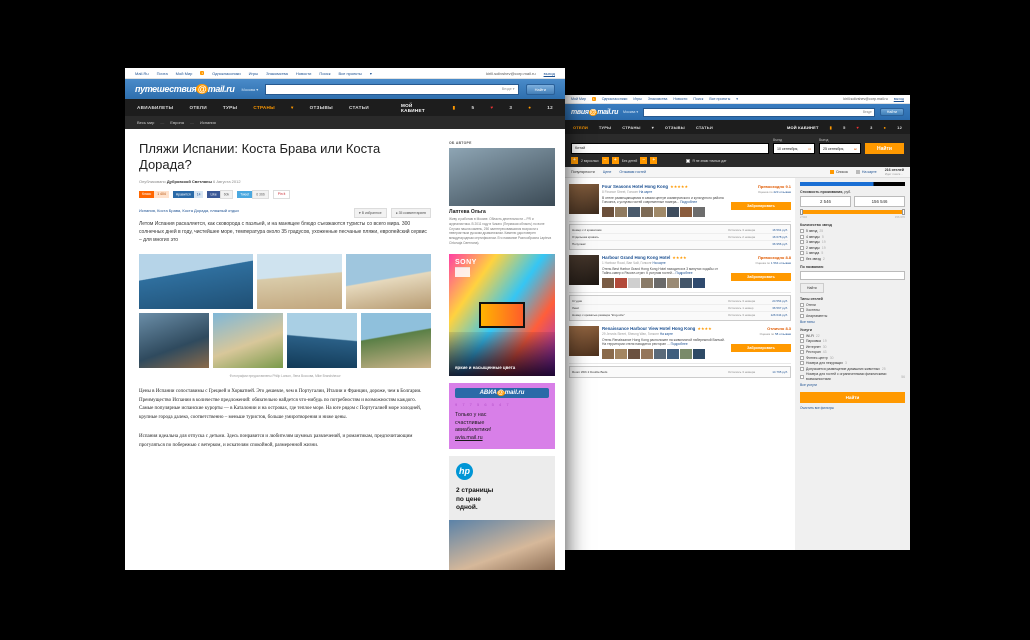 This screenshot has width=1030, height=640. What do you see at coordinates (852, 315) in the screenshot?
I see `filter-type-apartments: Апартаменты` at bounding box center [852, 315].